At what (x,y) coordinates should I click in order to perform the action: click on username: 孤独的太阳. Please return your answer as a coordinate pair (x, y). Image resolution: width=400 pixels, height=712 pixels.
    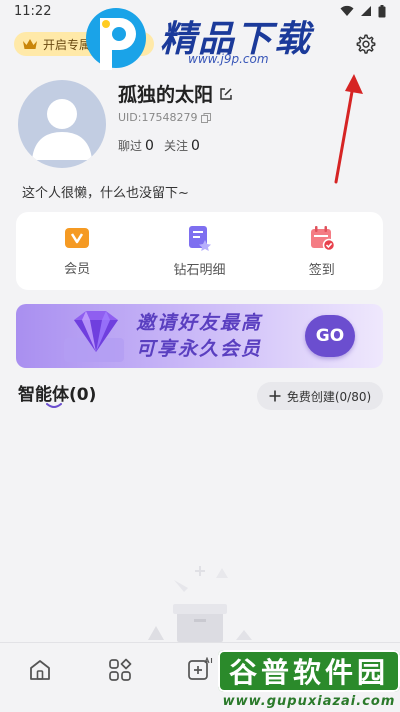
    Looking at the image, I should click on (166, 95).